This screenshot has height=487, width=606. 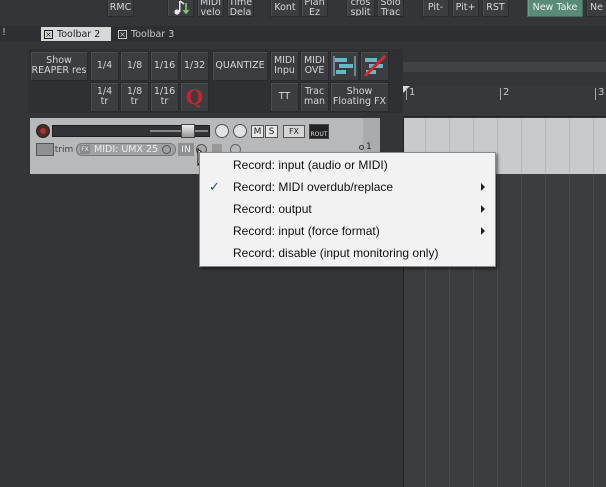 What do you see at coordinates (360, 8) in the screenshot?
I see `cros-split-button: cros split` at bounding box center [360, 8].